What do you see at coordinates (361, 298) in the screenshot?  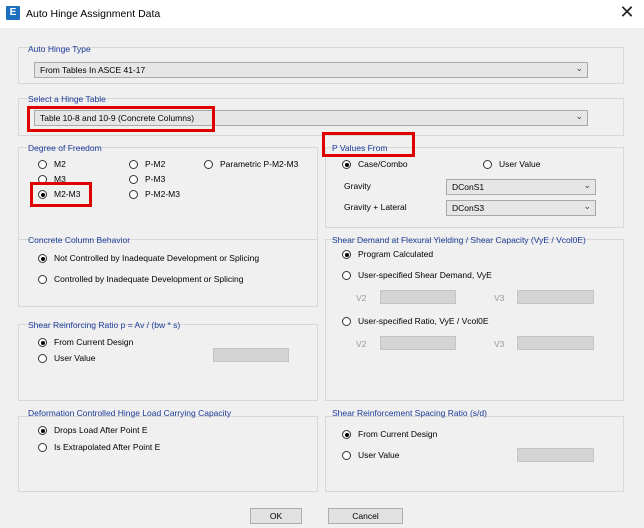 I see `v2-label: V2` at bounding box center [361, 298].